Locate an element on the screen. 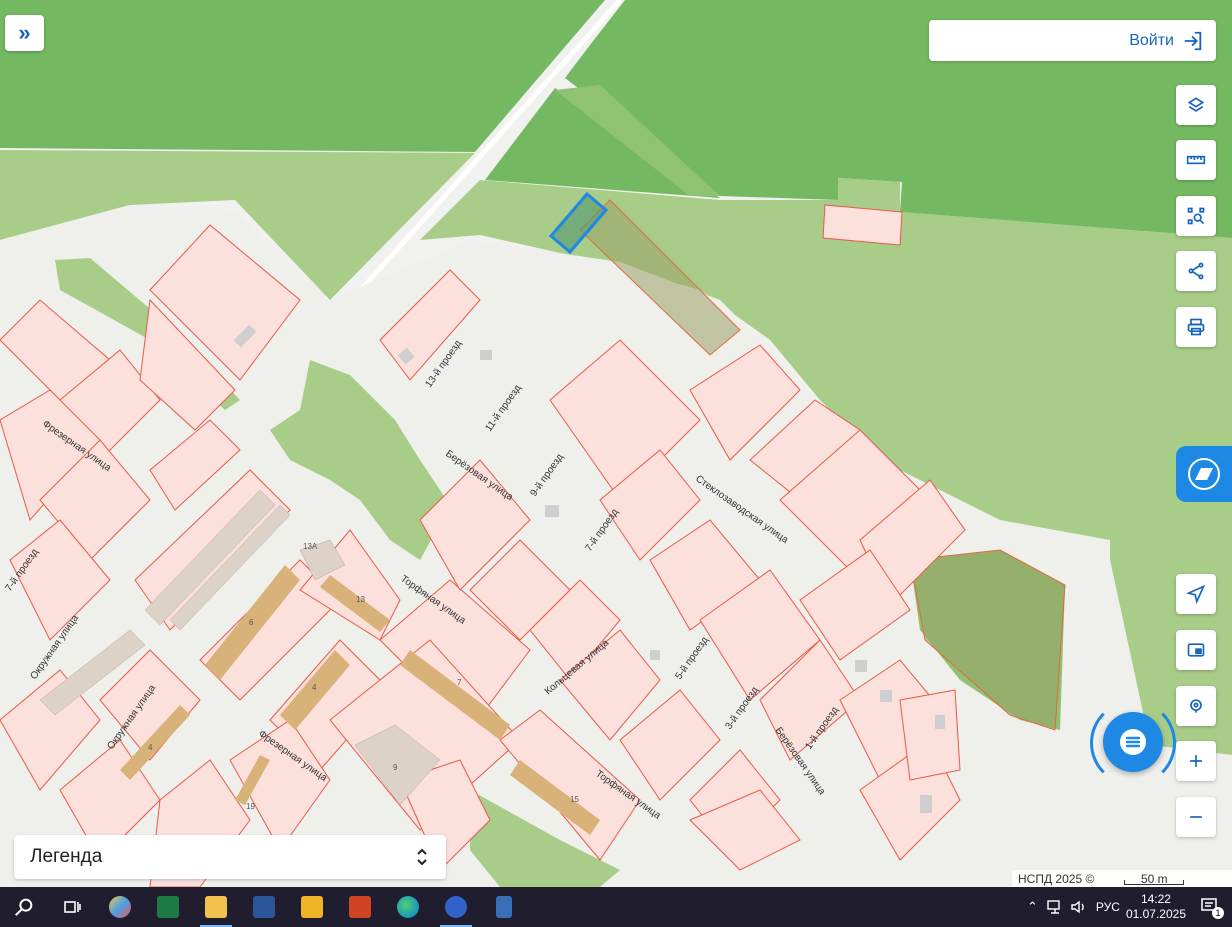 Image resolution: width=1232 pixels, height=927 pixels. taskbar-app-word is located at coordinates (264, 907).